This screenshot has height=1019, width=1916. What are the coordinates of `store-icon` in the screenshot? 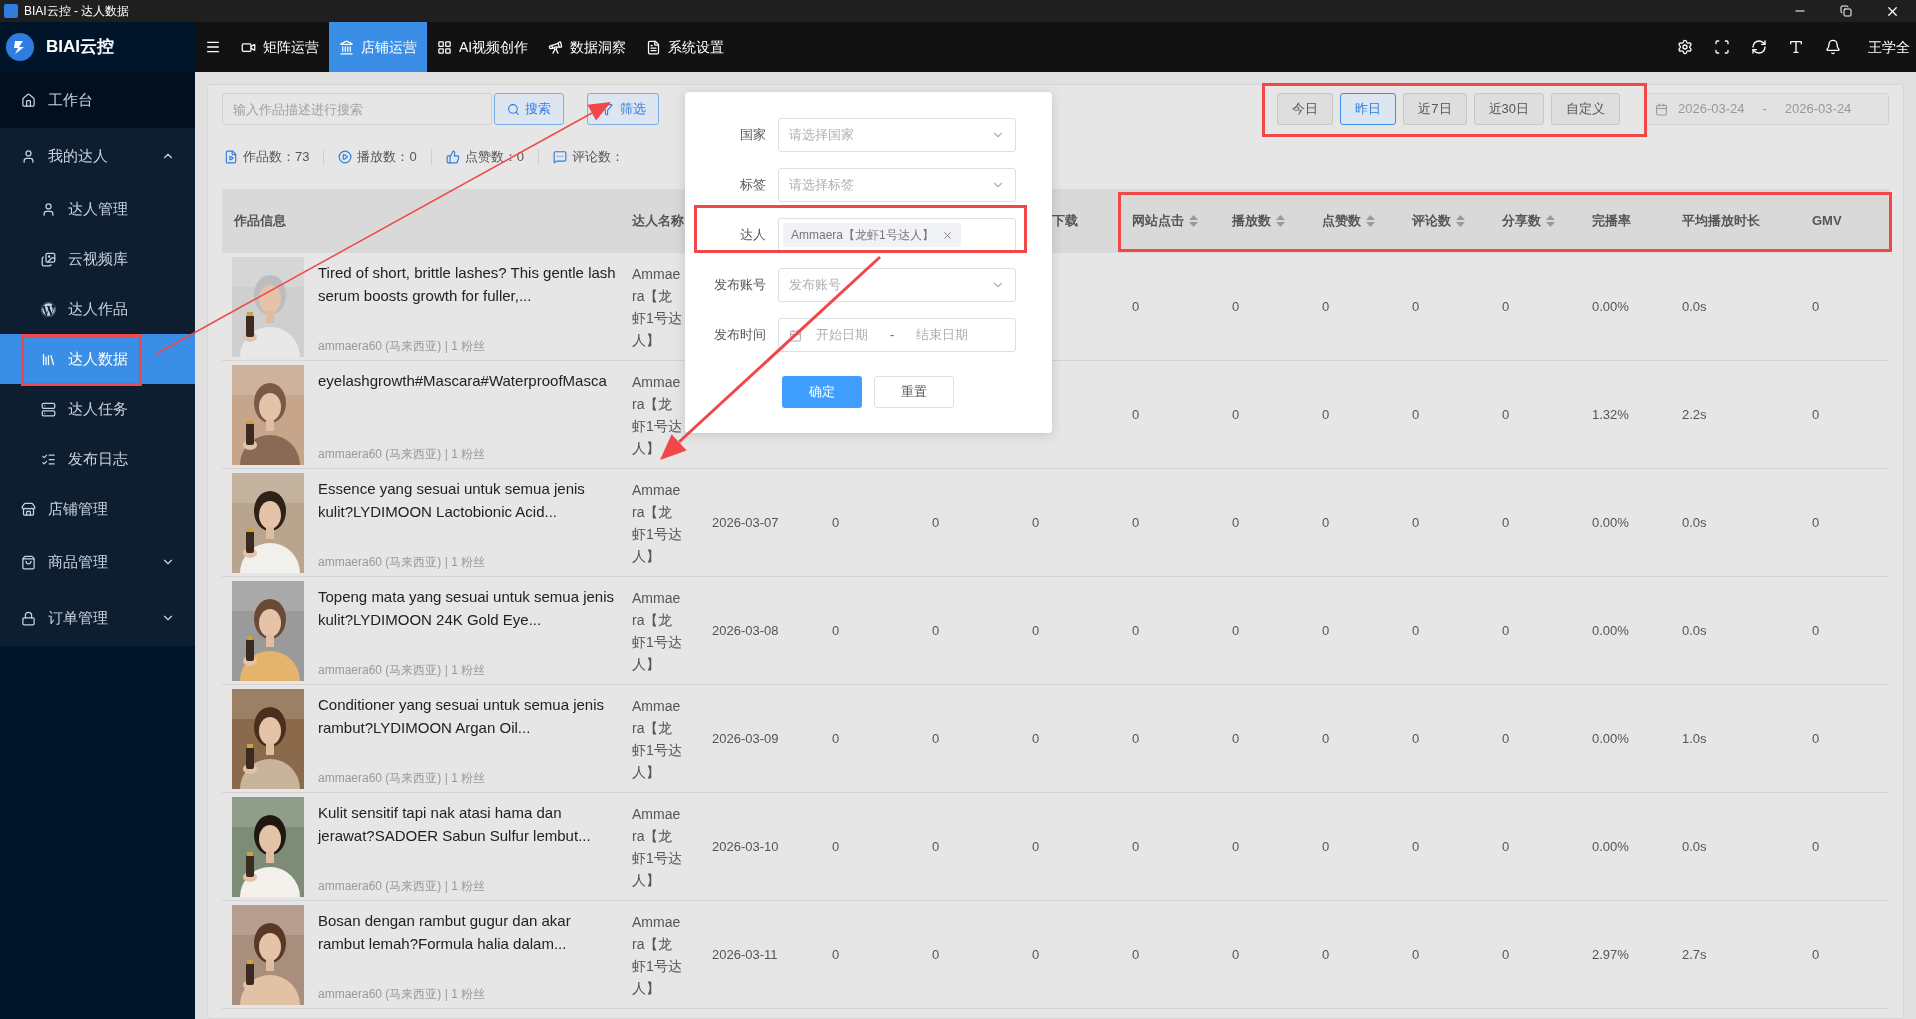 It's located at (28, 509).